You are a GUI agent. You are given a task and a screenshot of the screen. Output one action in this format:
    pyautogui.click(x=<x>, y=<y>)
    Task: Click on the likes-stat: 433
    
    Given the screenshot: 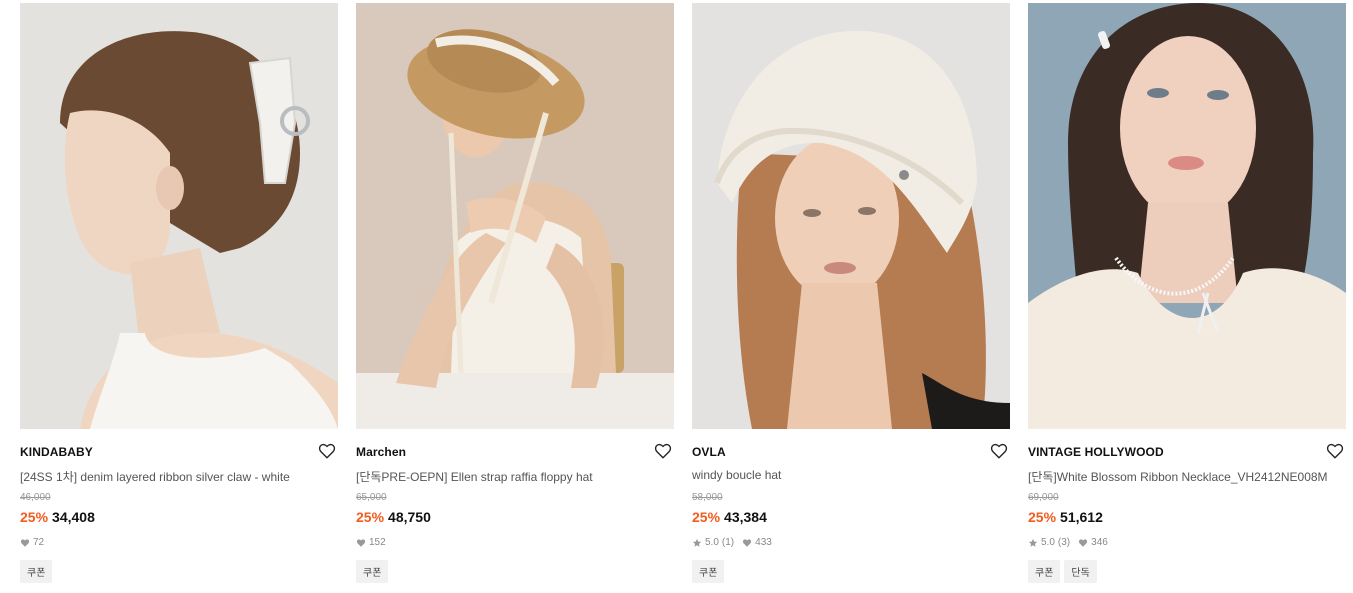 What is the action you would take?
    pyautogui.click(x=757, y=542)
    